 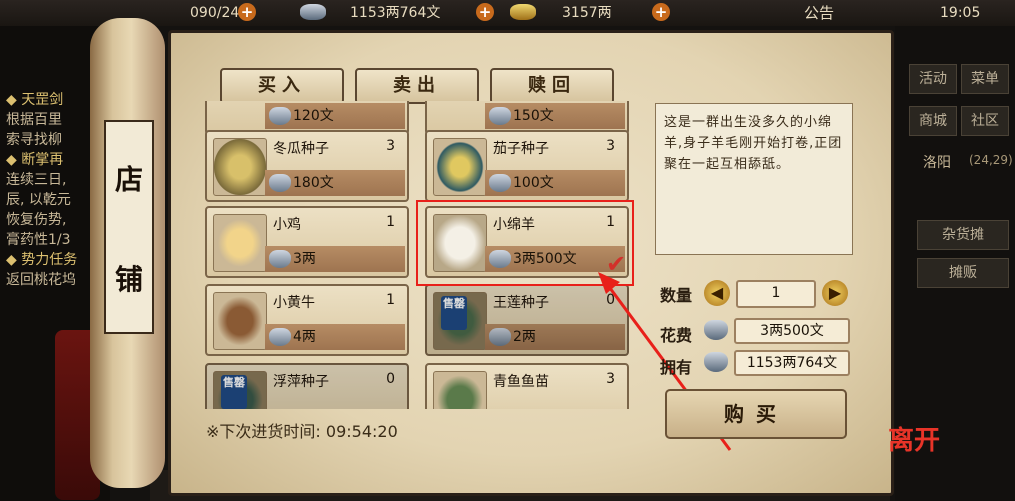 I want to click on vendor-button: 摊贩, so click(x=963, y=273).